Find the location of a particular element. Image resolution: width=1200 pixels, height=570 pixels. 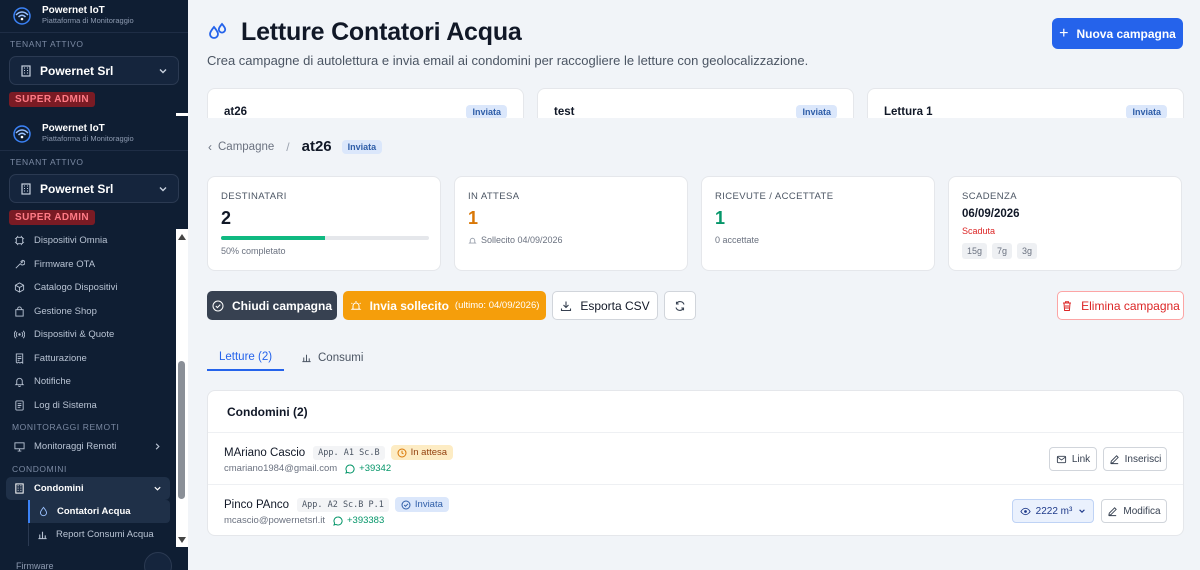

reminder-pill: 3g is located at coordinates (1027, 251).